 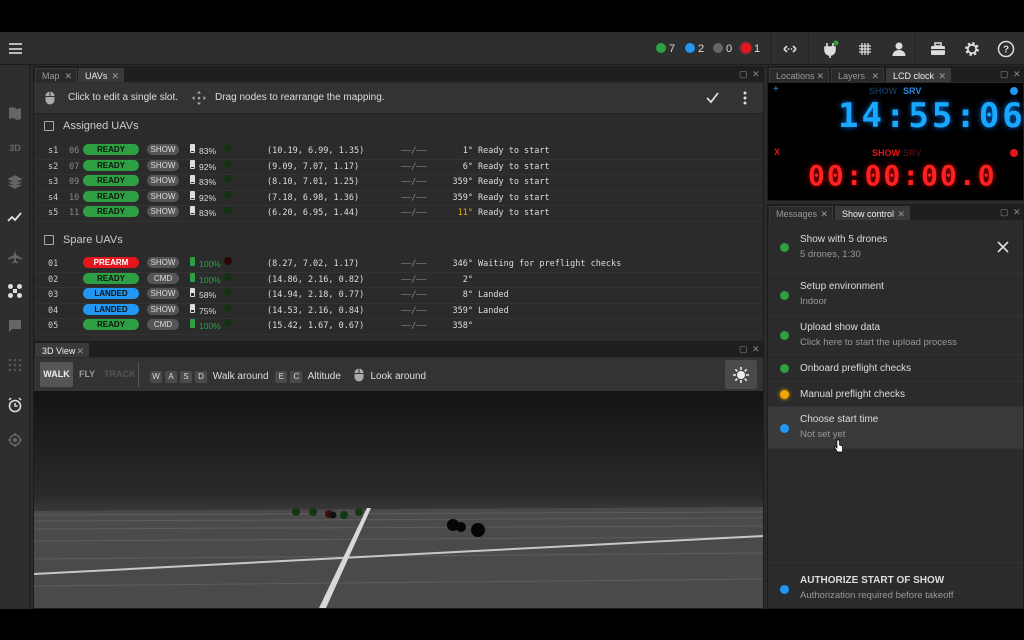 What do you see at coordinates (123, 97) in the screenshot?
I see `hint-edit-slot: Click to edit a single slot.` at bounding box center [123, 97].